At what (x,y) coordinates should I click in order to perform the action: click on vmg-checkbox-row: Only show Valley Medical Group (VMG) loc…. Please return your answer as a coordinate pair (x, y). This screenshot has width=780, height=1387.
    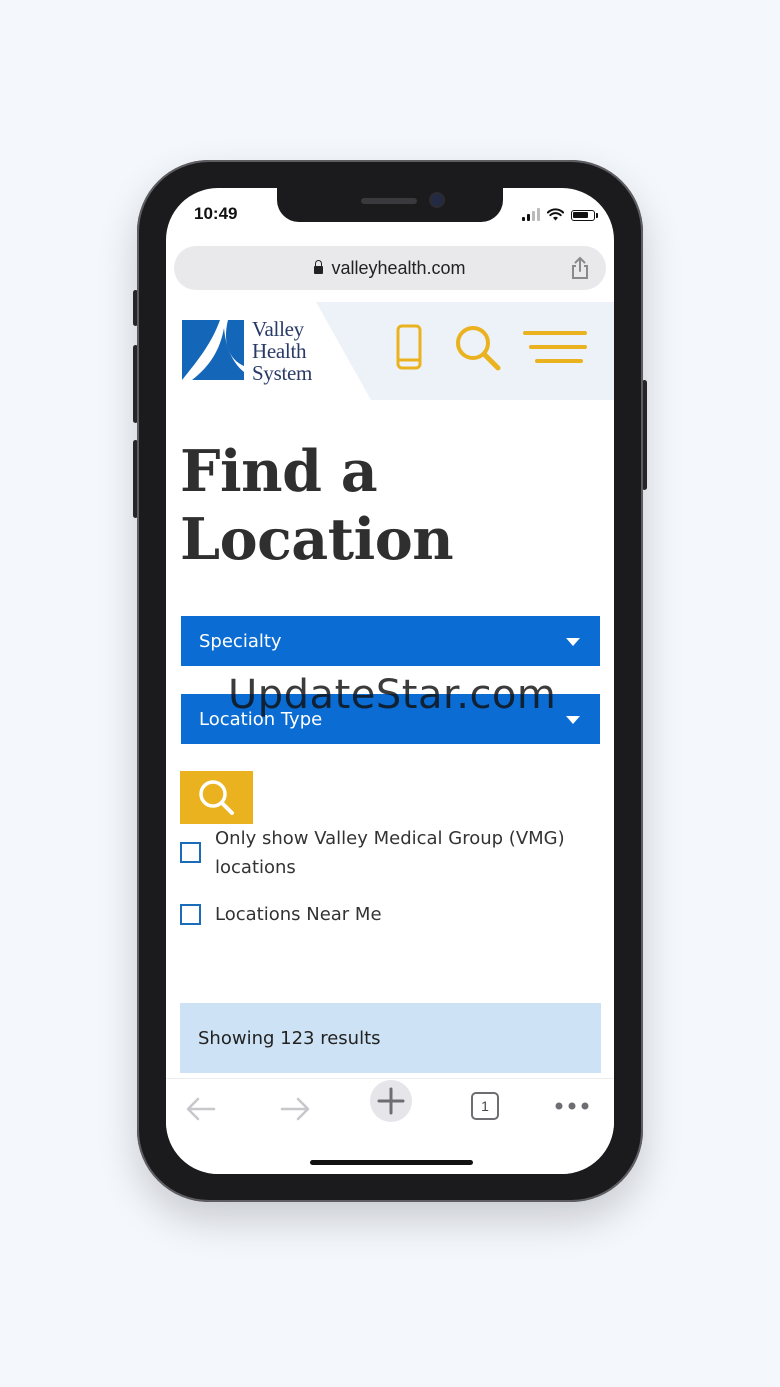
    Looking at the image, I should click on (372, 853).